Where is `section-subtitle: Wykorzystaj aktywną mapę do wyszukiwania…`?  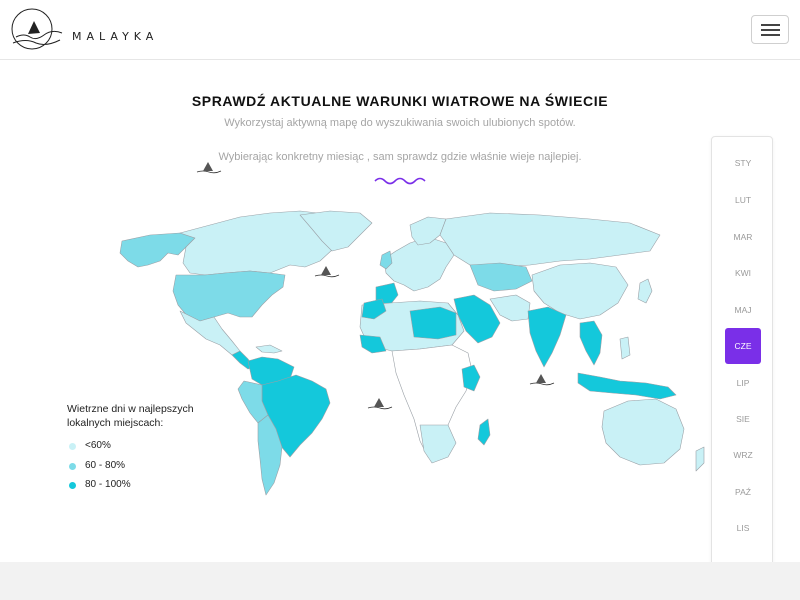
section-subtitle: Wykorzystaj aktywną mapę do wyszukiwania… is located at coordinates (400, 123).